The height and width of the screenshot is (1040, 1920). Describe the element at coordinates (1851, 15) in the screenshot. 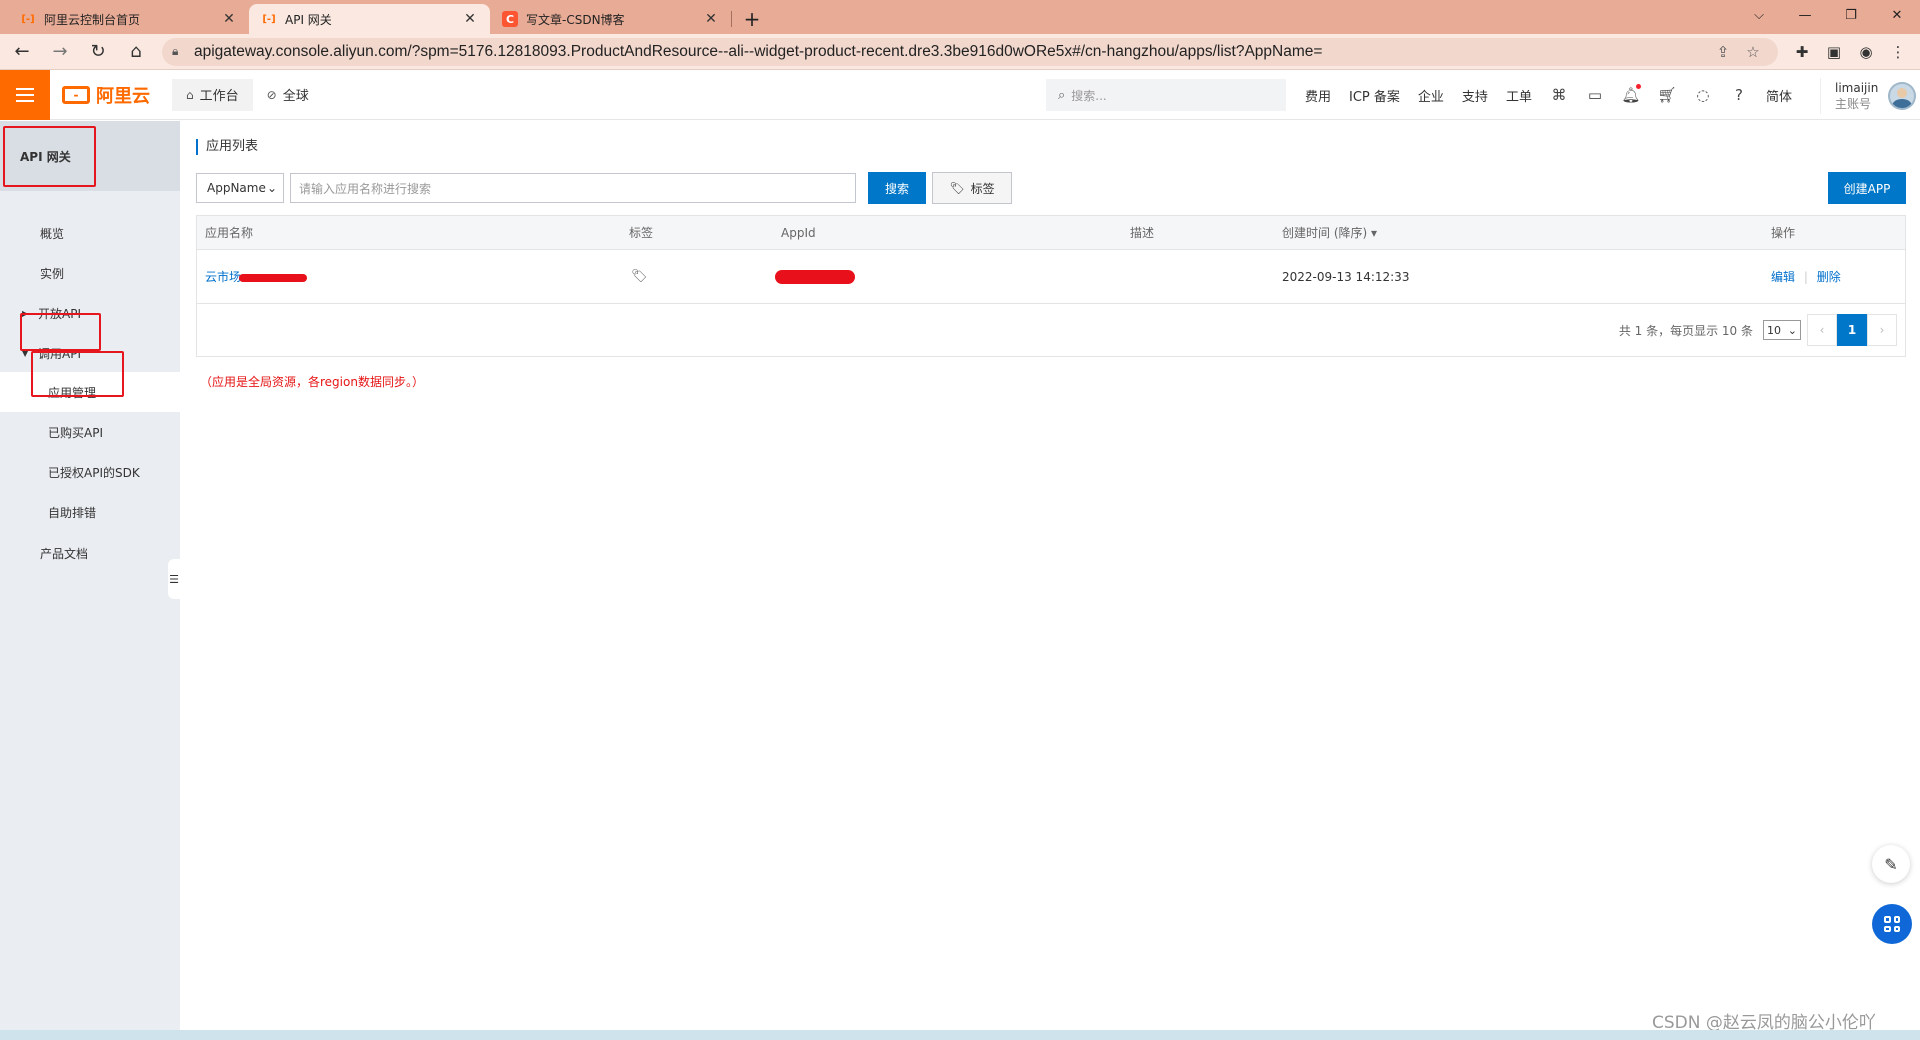

I see `restore-icon: ❐` at that location.